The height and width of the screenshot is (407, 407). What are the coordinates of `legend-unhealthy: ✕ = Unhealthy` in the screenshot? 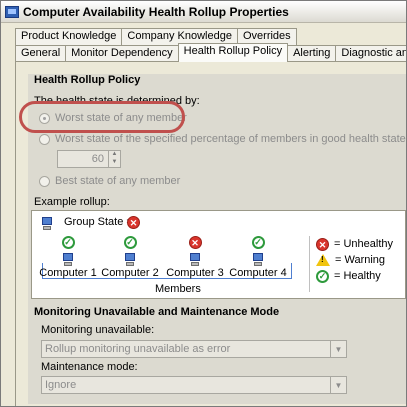 It's located at (359, 244).